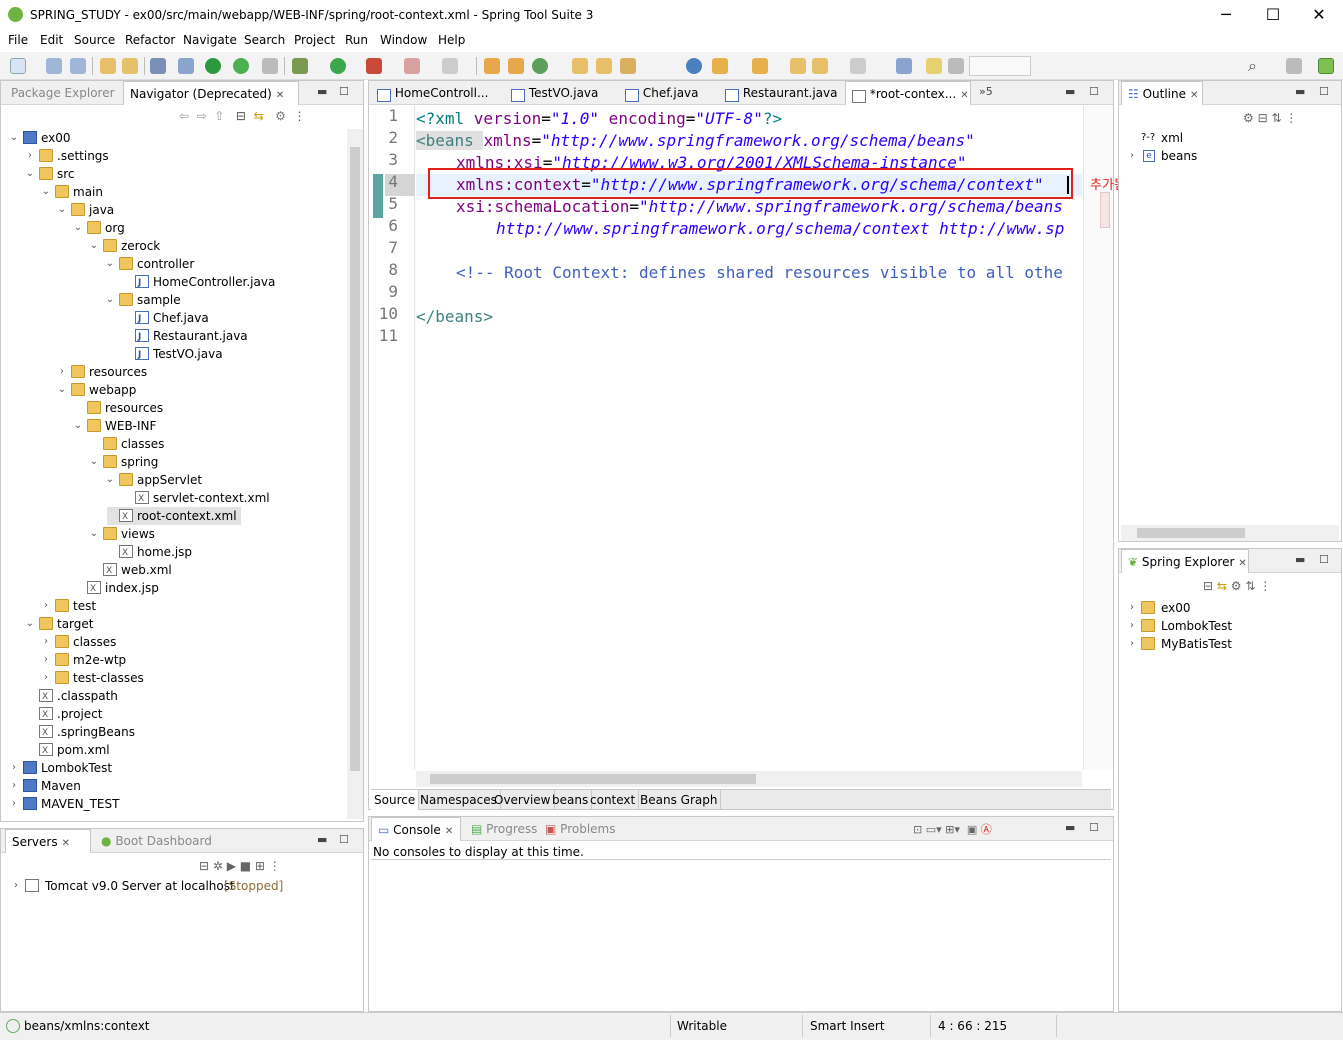 The height and width of the screenshot is (1040, 1343). I want to click on open-type-icon, so click(108, 66).